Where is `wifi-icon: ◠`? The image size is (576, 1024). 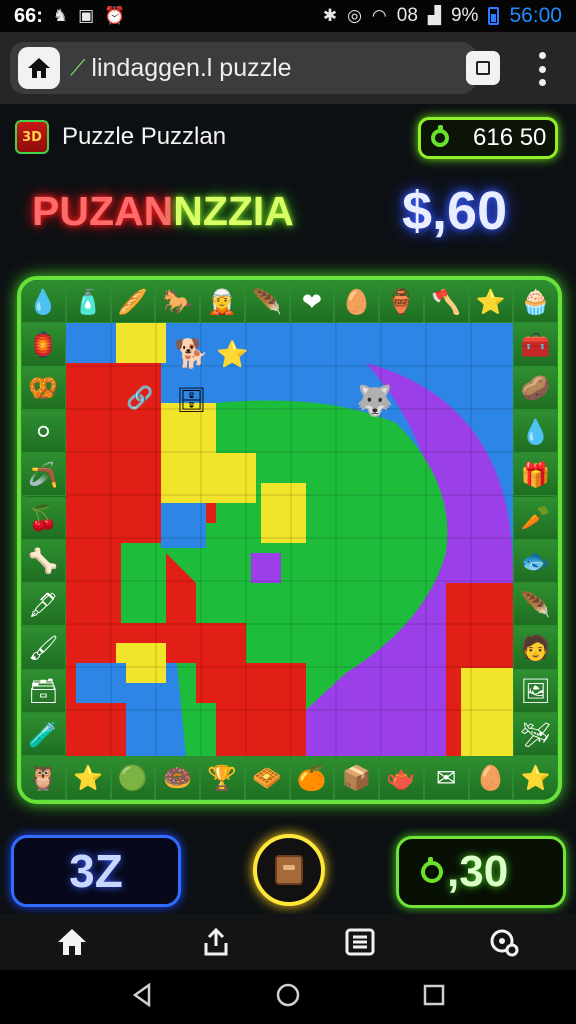 wifi-icon: ◠ is located at coordinates (379, 15).